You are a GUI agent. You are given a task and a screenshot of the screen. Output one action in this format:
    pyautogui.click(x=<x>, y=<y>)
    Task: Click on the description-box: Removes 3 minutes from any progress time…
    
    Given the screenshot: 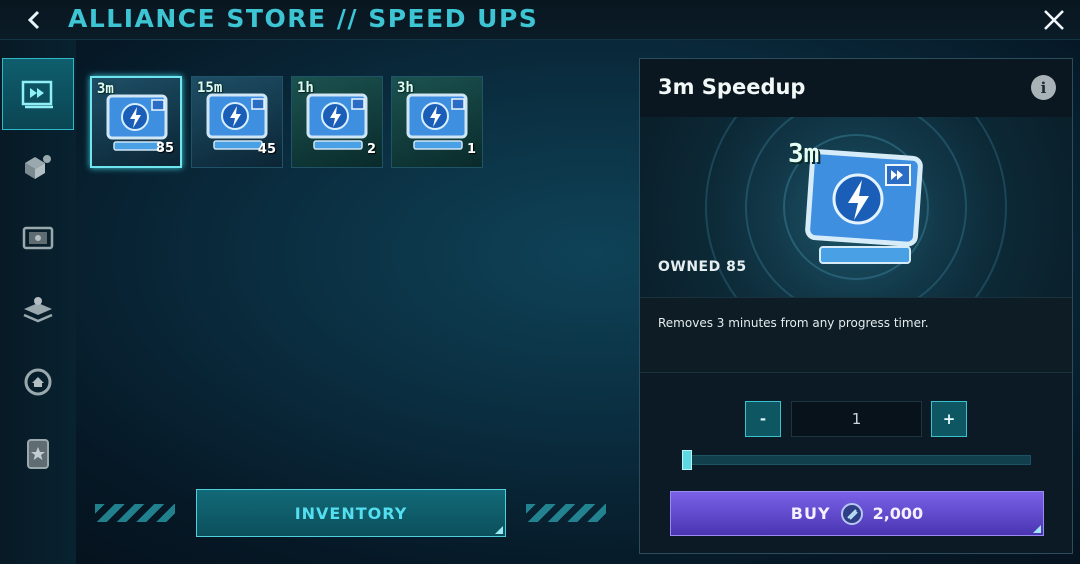 What is the action you would take?
    pyautogui.click(x=856, y=335)
    